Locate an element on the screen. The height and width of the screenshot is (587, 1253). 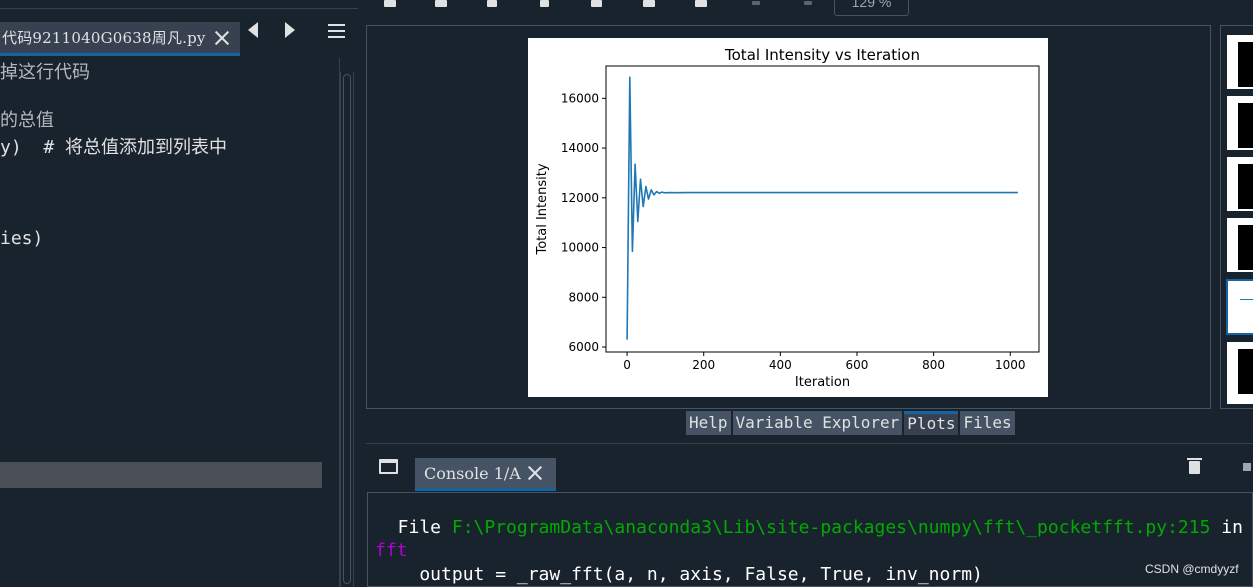
console-tab: Console 1/A is located at coordinates (485, 474).